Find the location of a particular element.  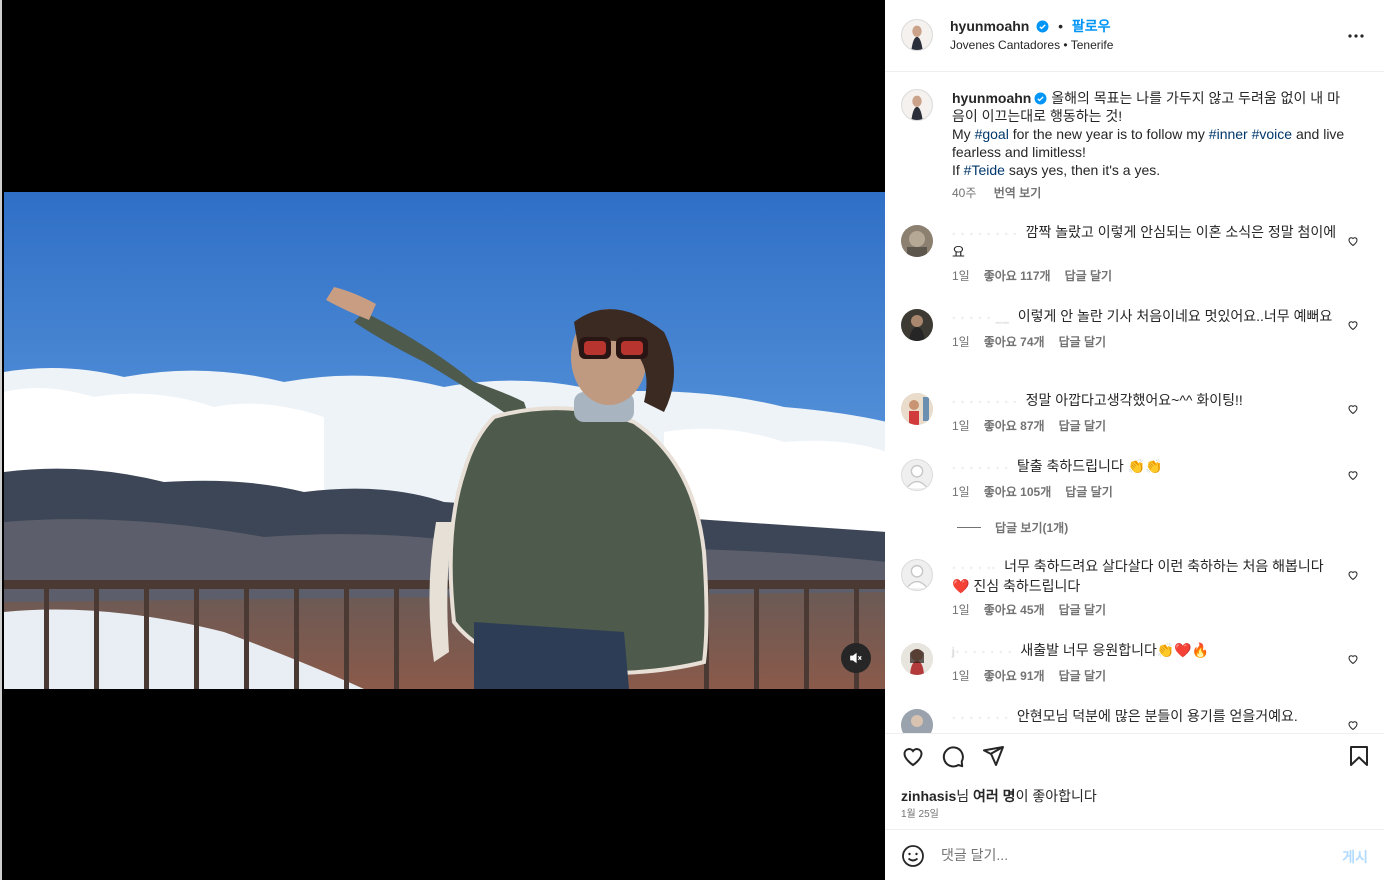

commenter-username: · · · · ·· is located at coordinates (974, 568).